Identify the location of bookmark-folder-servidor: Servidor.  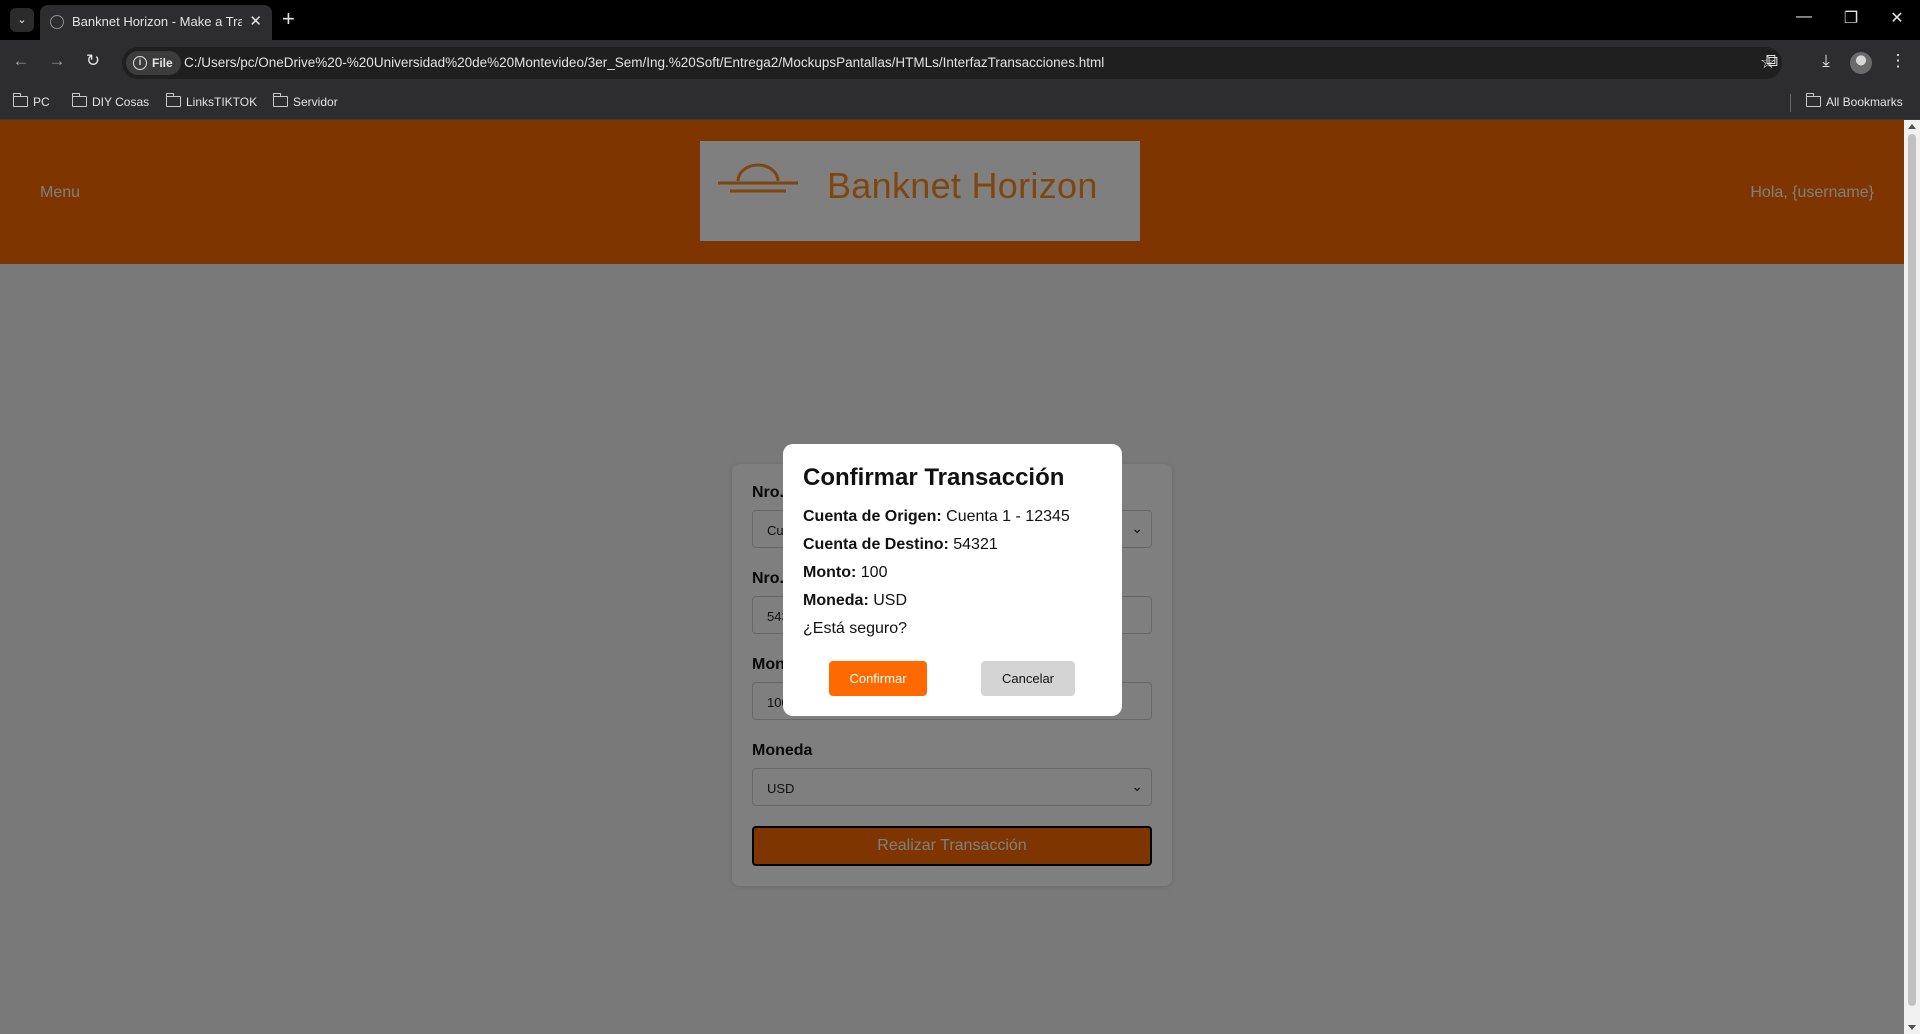
(305, 101).